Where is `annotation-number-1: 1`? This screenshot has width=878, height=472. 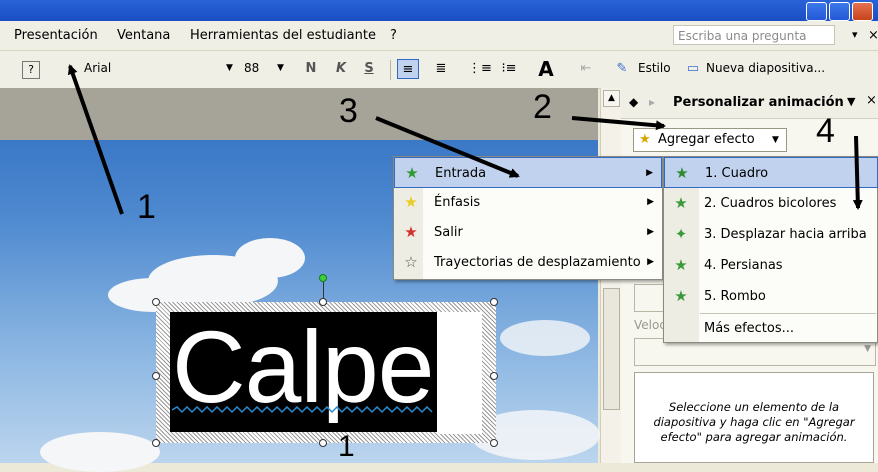 annotation-number-1: 1 is located at coordinates (146, 207).